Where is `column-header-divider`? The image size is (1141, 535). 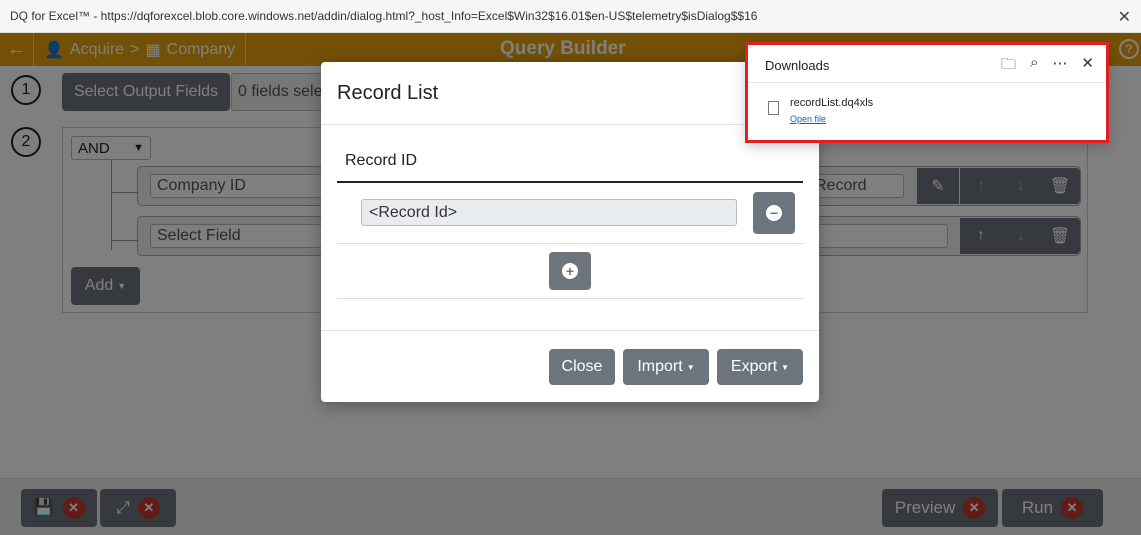
column-header-divider is located at coordinates (570, 182).